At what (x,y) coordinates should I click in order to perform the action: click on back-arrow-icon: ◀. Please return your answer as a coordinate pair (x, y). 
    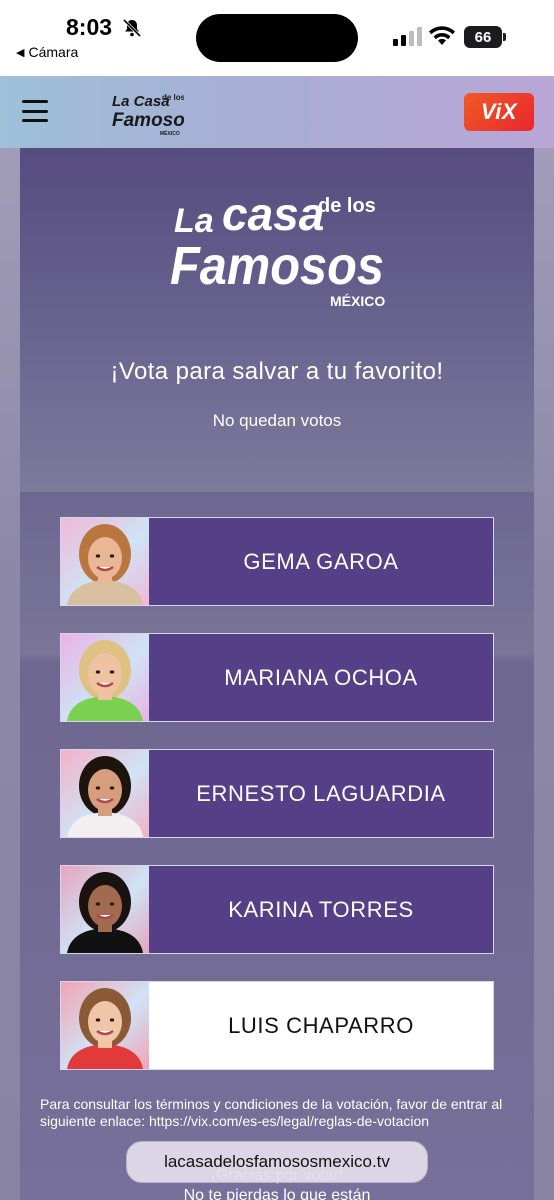
    Looking at the image, I should click on (20, 52).